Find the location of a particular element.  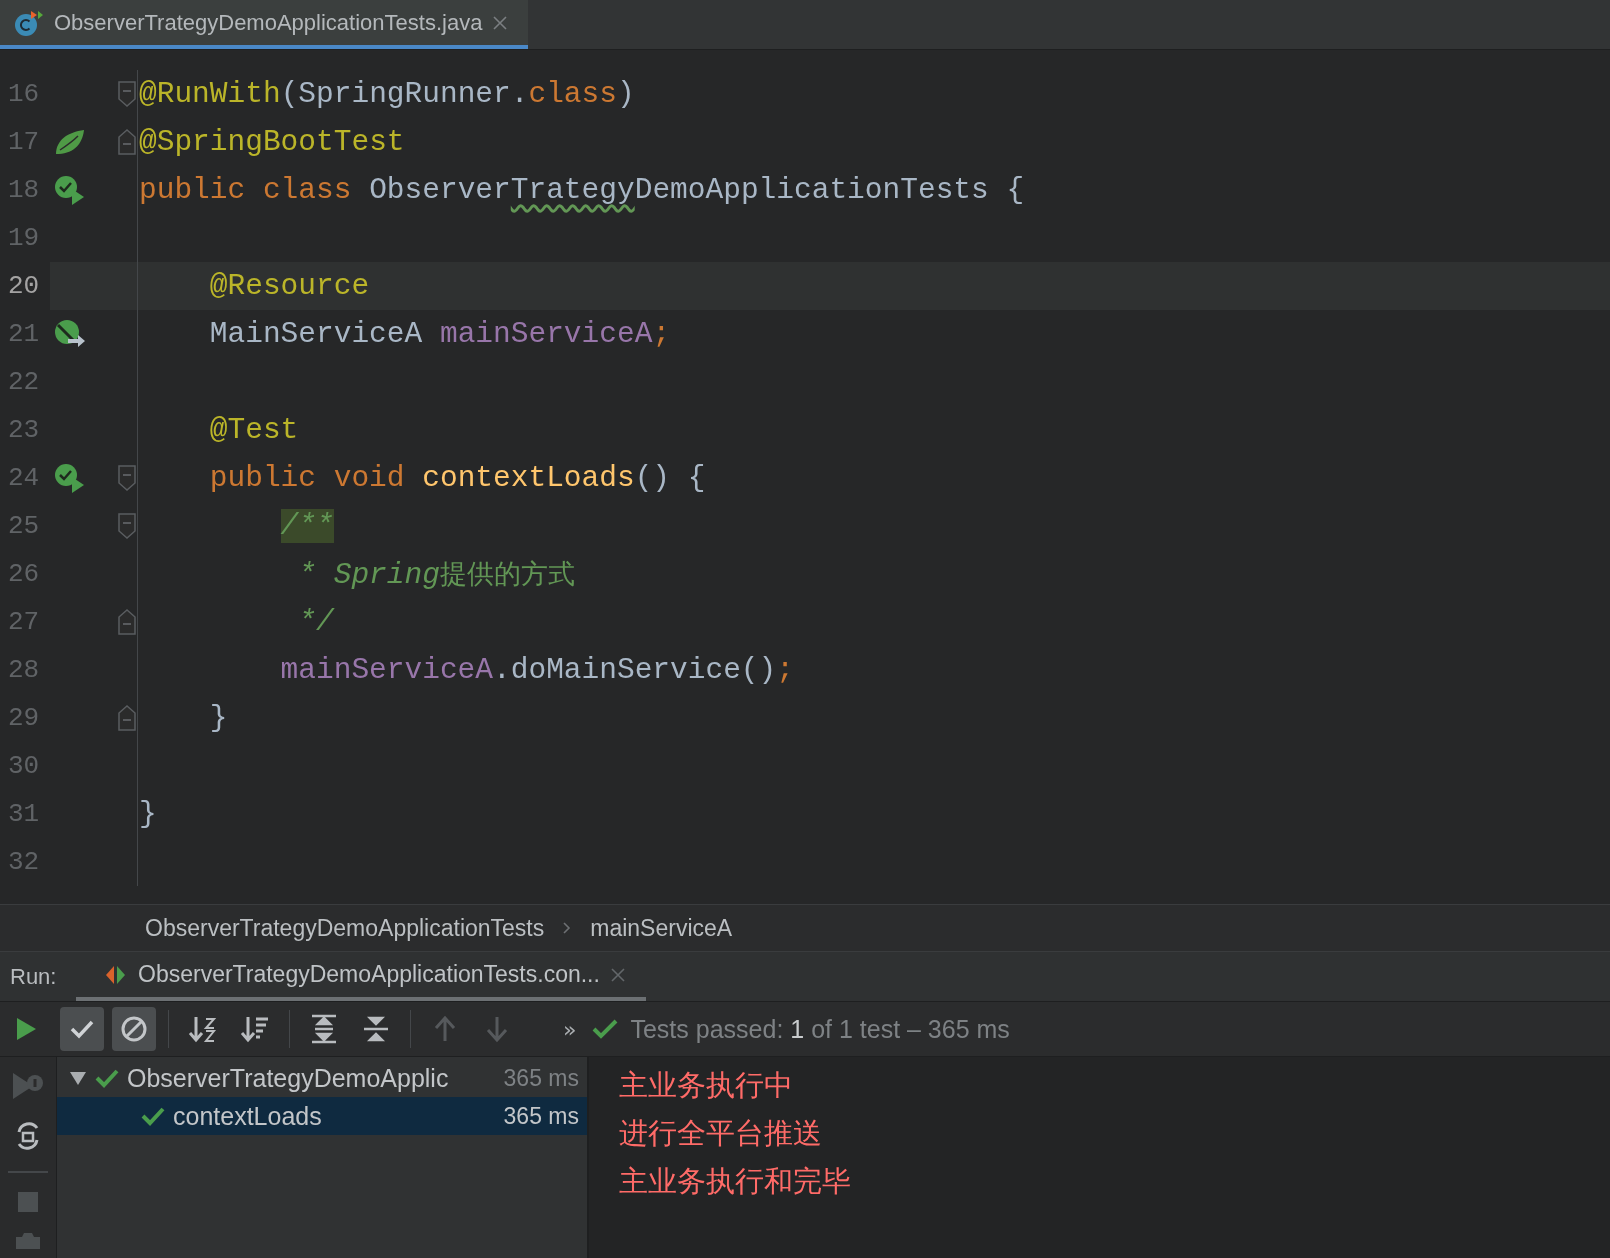

code-line: * Spring提供的方式 is located at coordinates (436, 575).